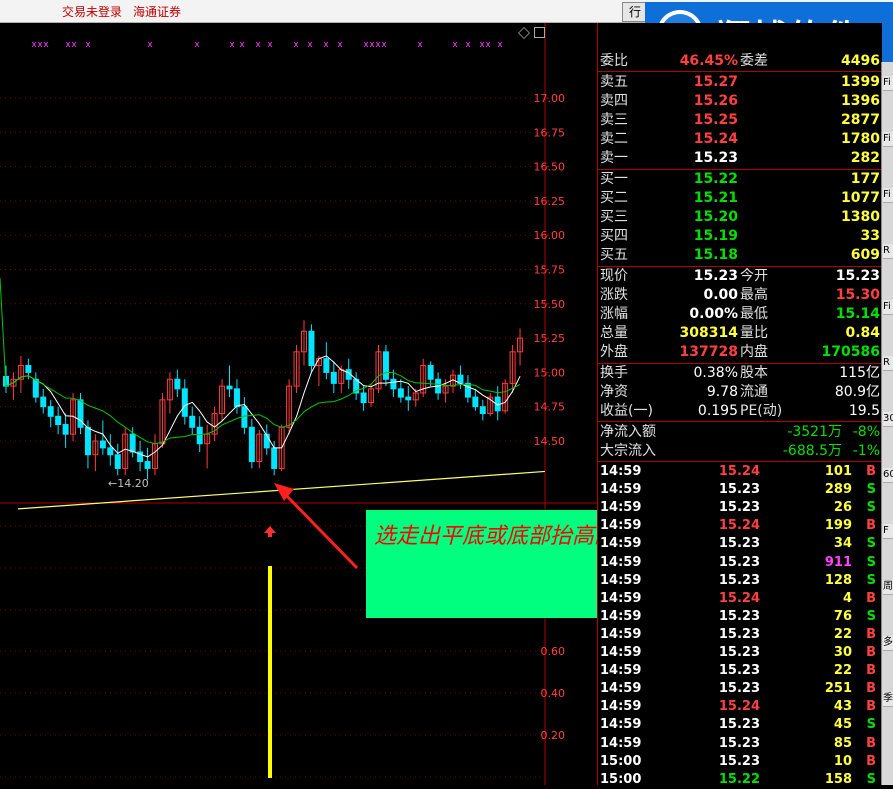  I want to click on side-toolbar-item: 60, so click(888, 475).